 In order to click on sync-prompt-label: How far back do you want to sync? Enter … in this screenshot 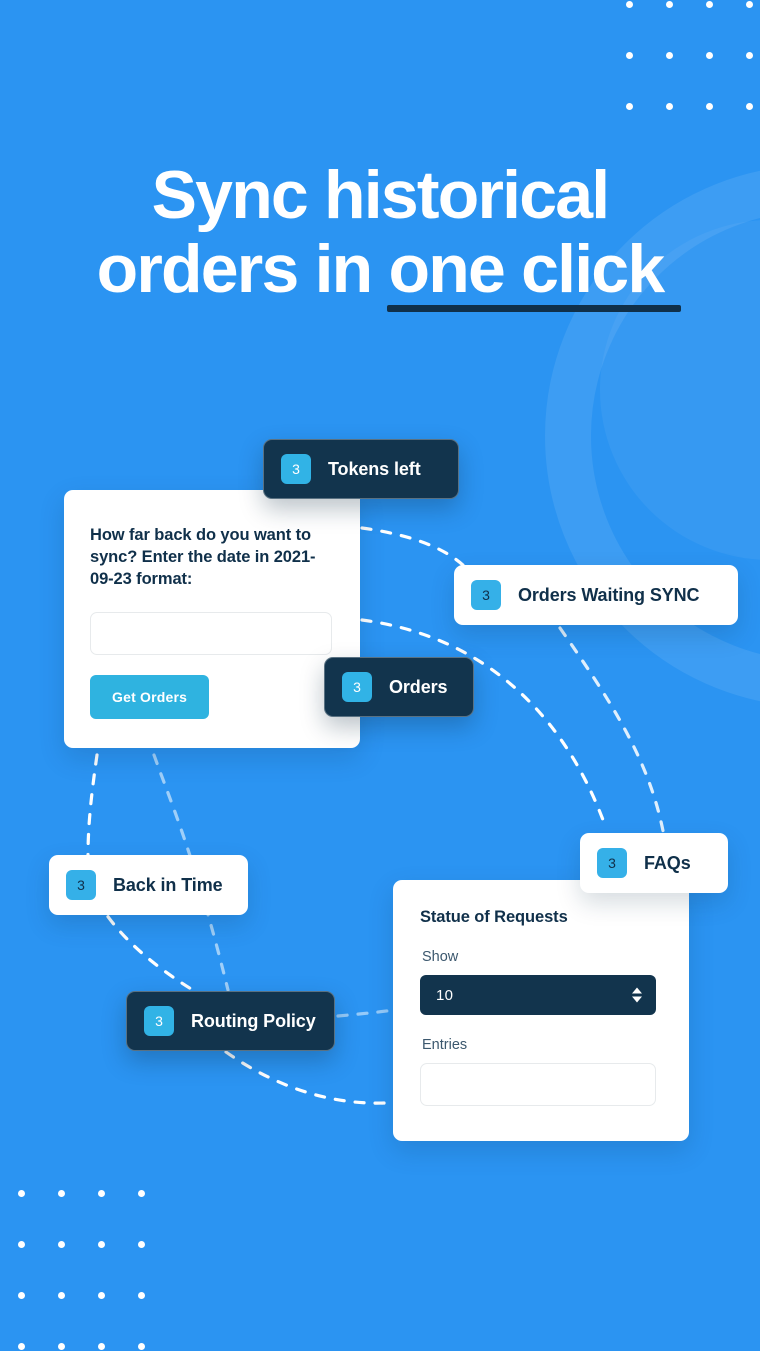, I will do `click(203, 557)`.